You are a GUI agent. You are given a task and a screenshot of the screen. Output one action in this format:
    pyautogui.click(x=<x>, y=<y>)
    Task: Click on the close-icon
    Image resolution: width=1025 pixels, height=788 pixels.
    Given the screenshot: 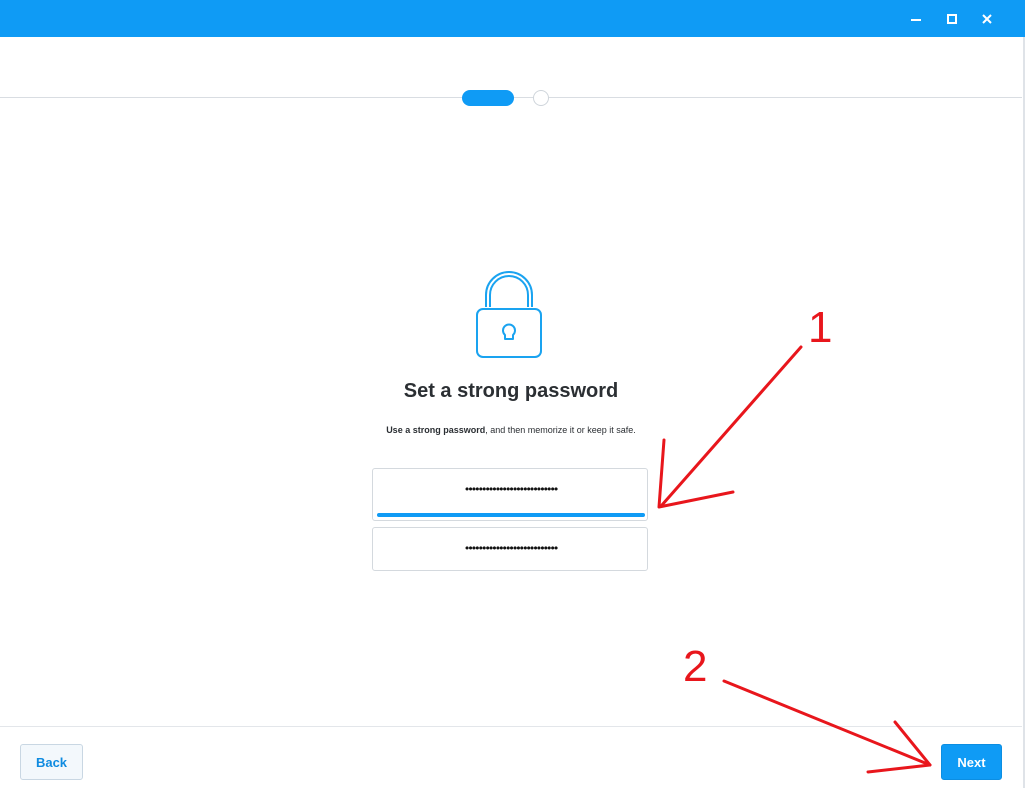 What is the action you would take?
    pyautogui.click(x=987, y=18)
    